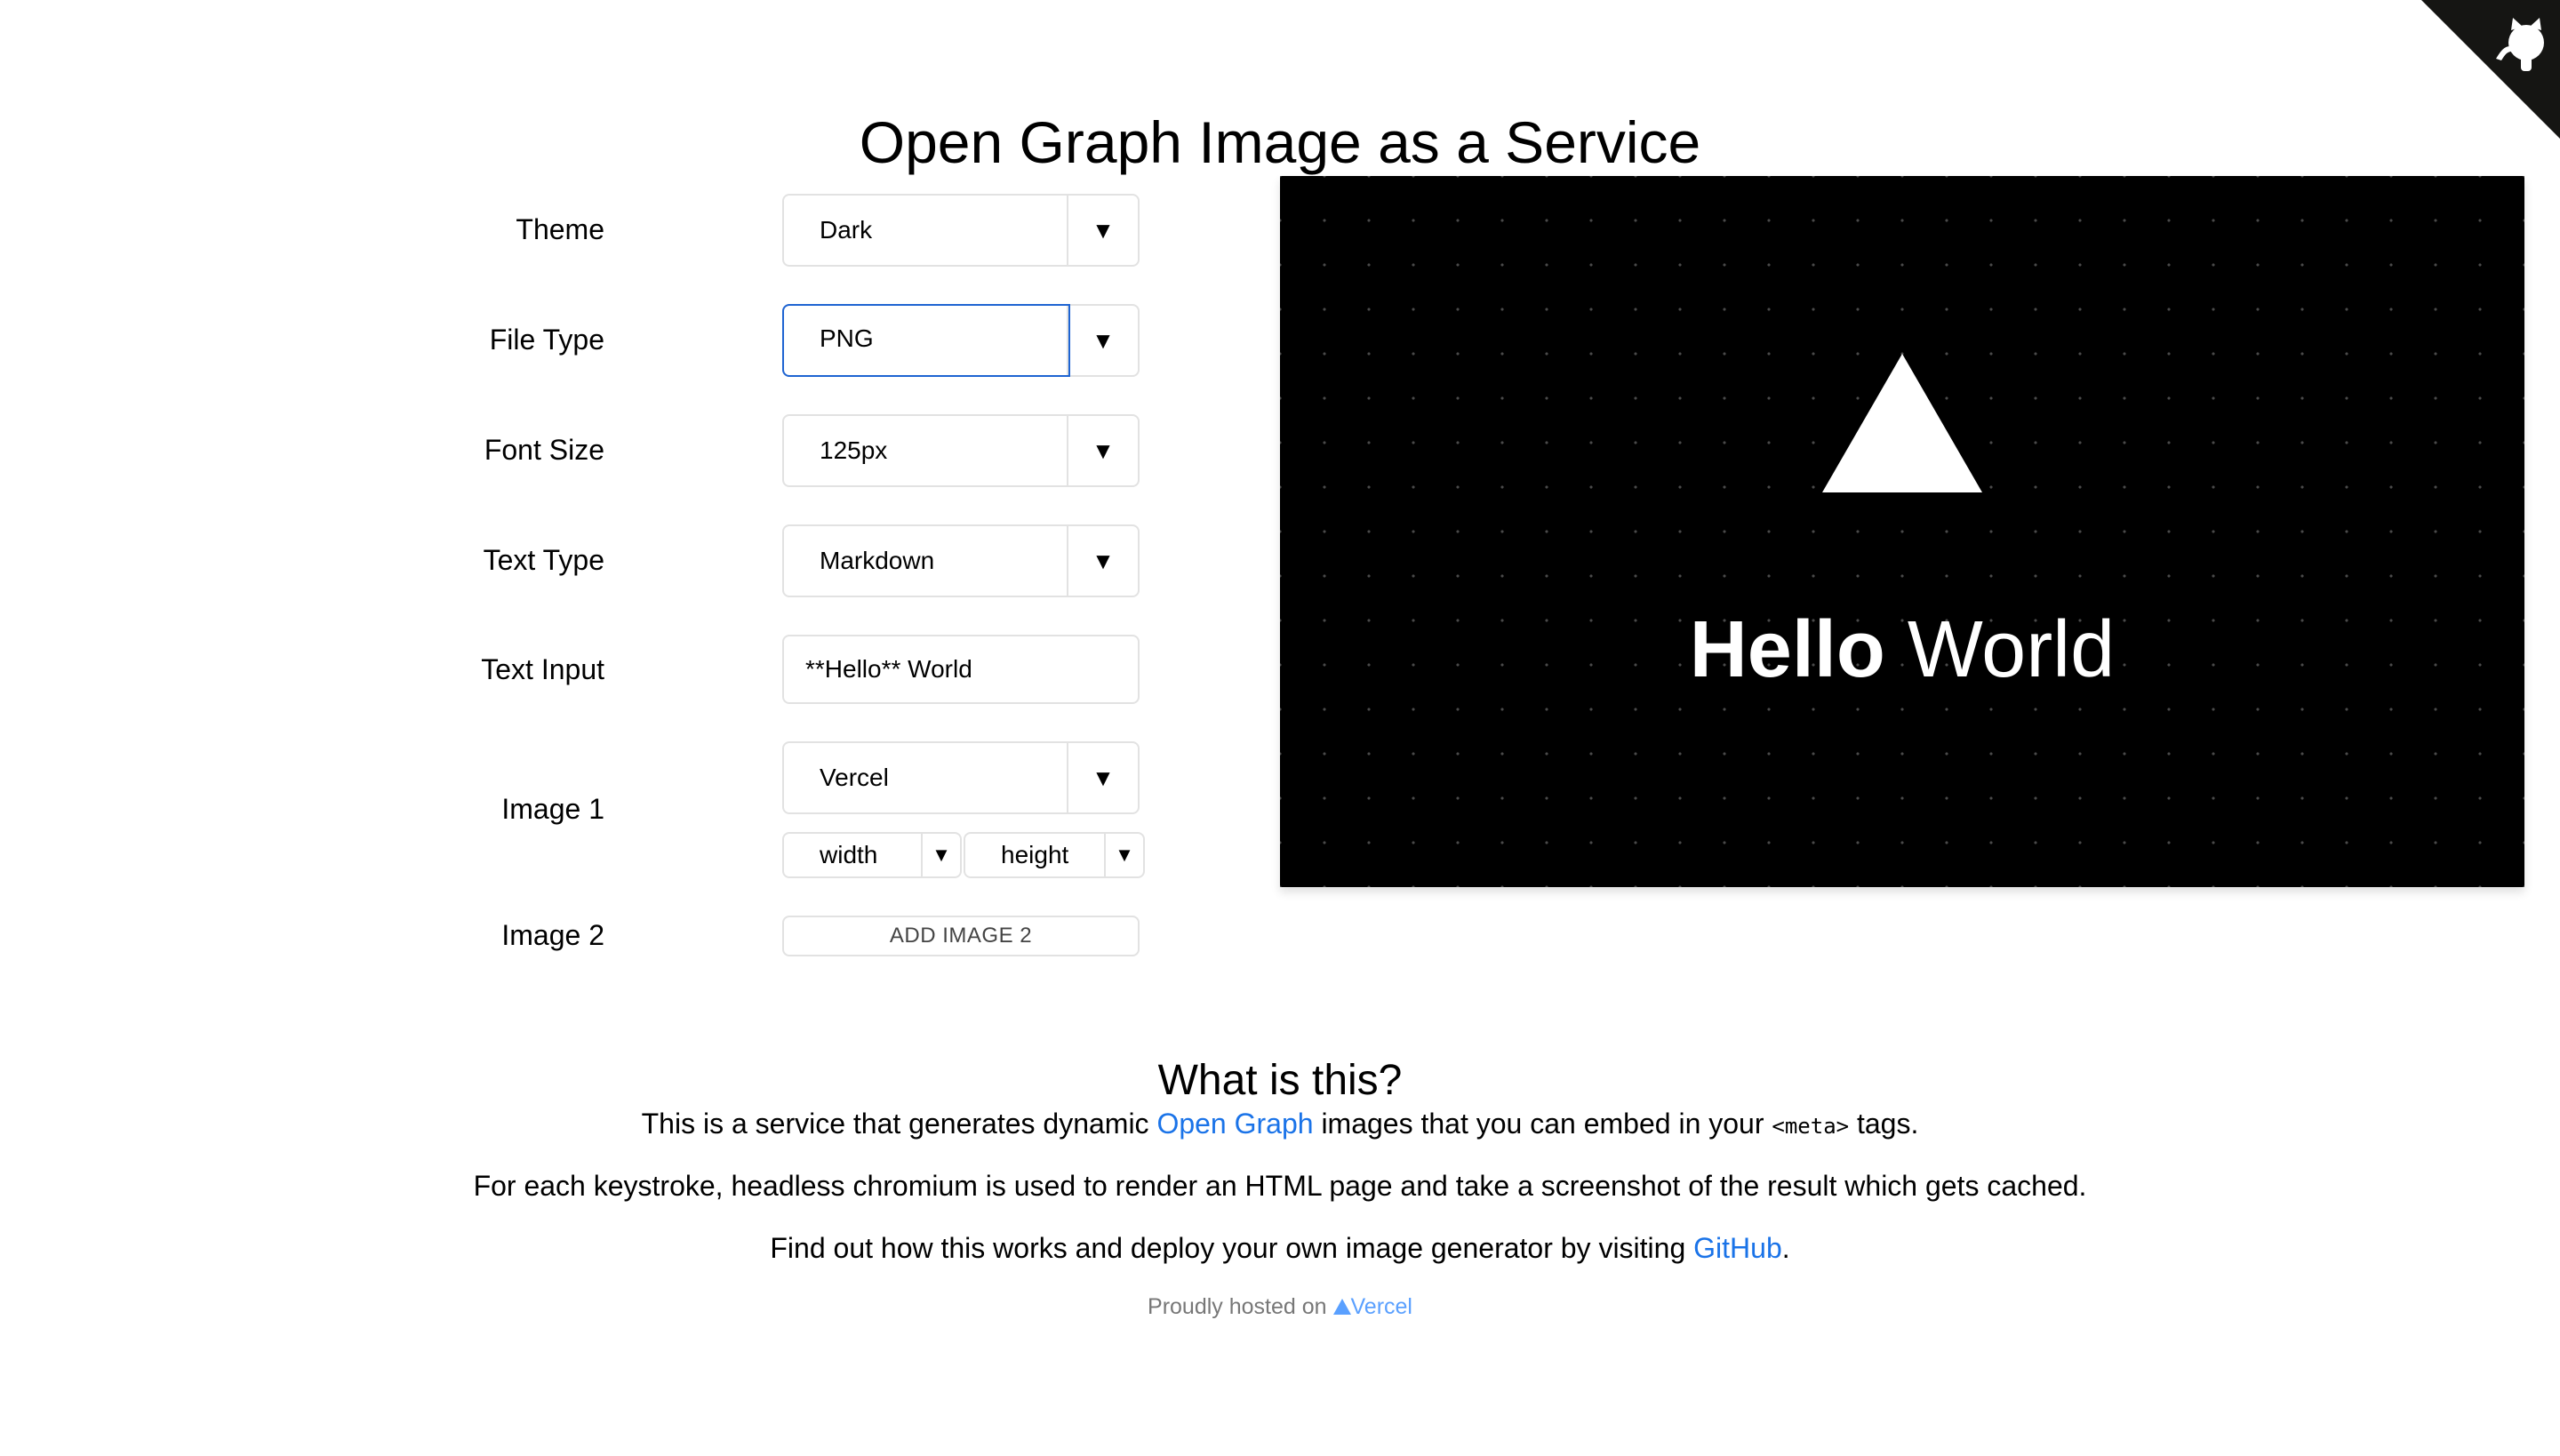  What do you see at coordinates (1240, 1306) in the screenshot?
I see `footer-text: Proudly hosted on` at bounding box center [1240, 1306].